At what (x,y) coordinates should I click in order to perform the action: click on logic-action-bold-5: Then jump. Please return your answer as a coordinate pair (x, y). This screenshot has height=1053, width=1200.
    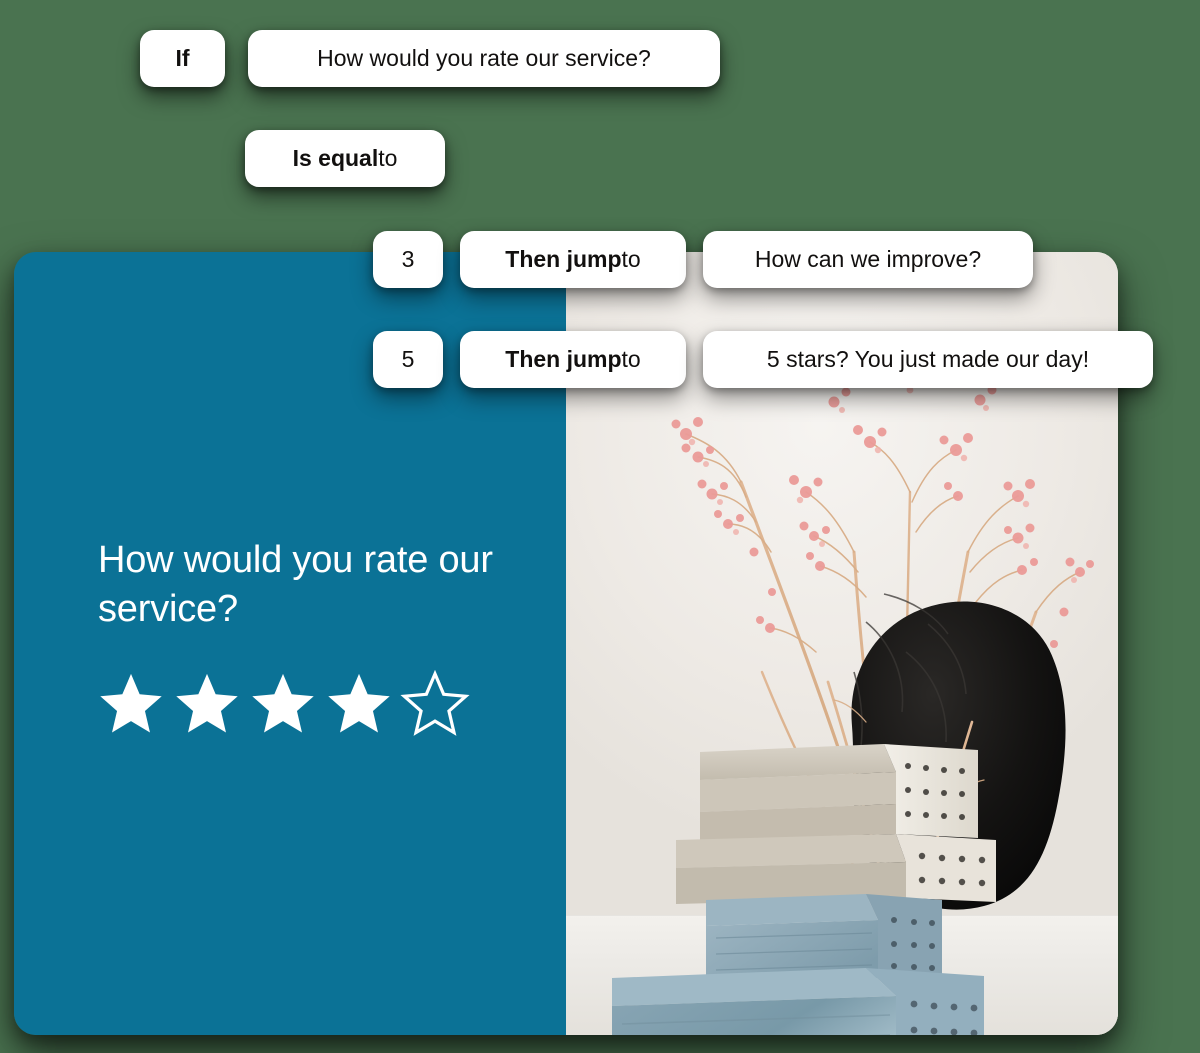
    Looking at the image, I should click on (563, 359).